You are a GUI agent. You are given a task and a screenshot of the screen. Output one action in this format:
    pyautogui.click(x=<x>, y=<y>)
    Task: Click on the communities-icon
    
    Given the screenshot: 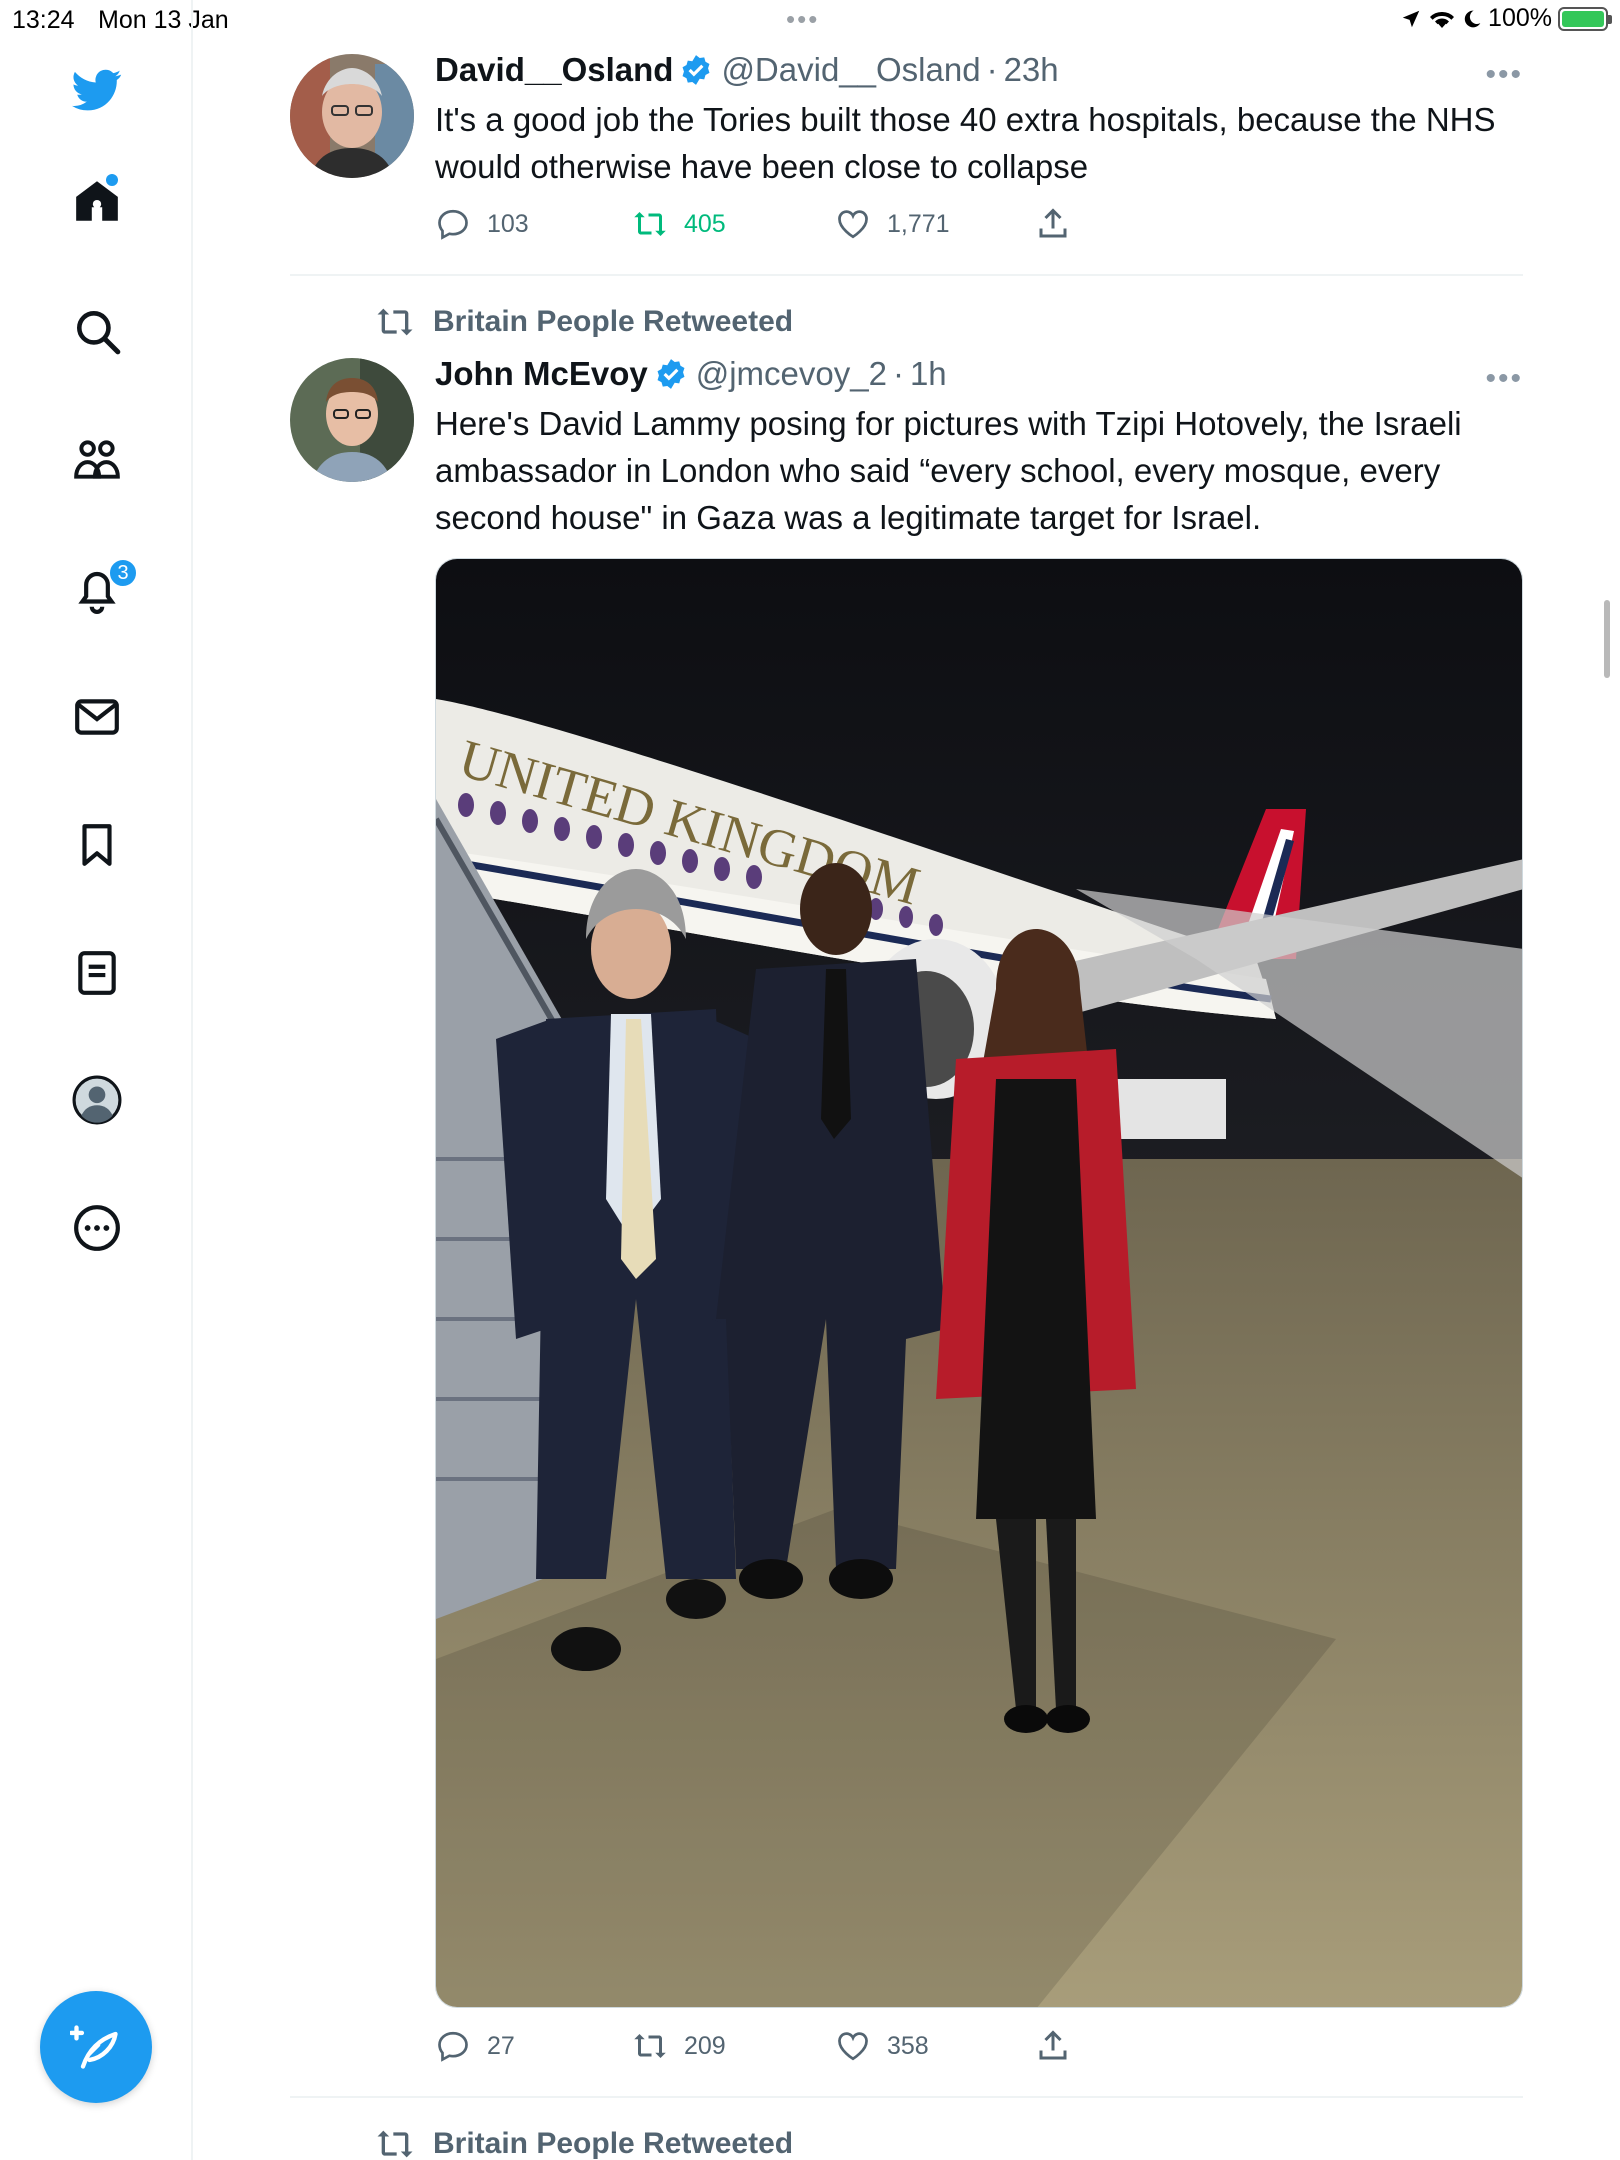 What is the action you would take?
    pyautogui.click(x=97, y=459)
    